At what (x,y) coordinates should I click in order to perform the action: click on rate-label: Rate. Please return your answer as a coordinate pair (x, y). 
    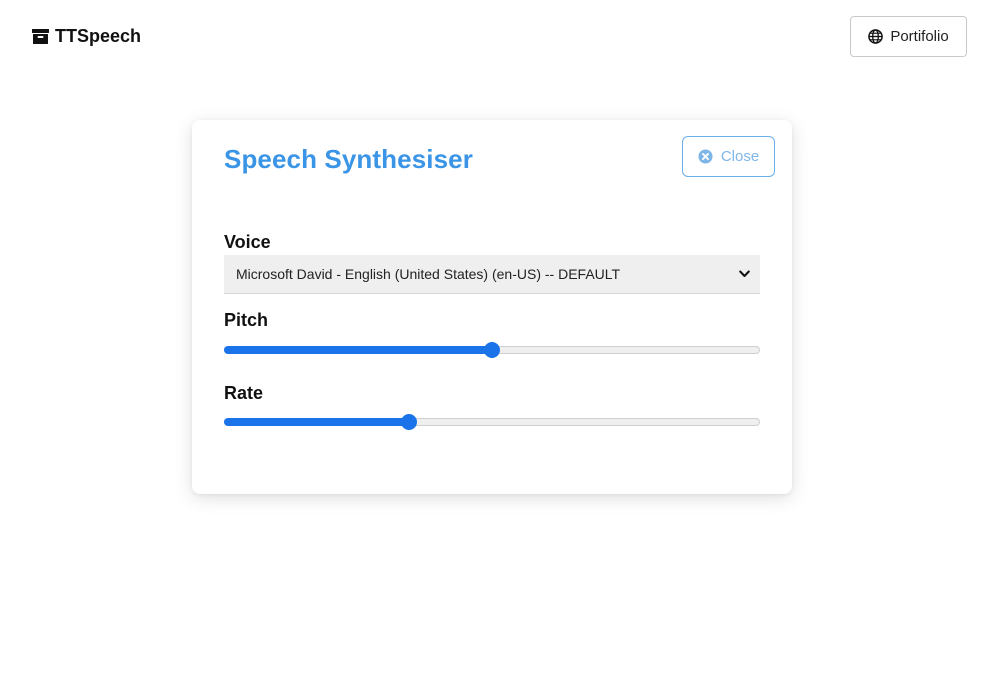
    Looking at the image, I should click on (244, 393).